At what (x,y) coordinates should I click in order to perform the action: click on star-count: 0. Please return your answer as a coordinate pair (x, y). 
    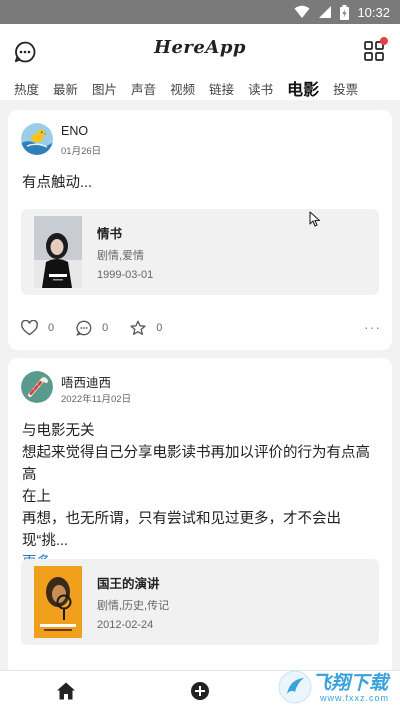
    Looking at the image, I should click on (159, 328).